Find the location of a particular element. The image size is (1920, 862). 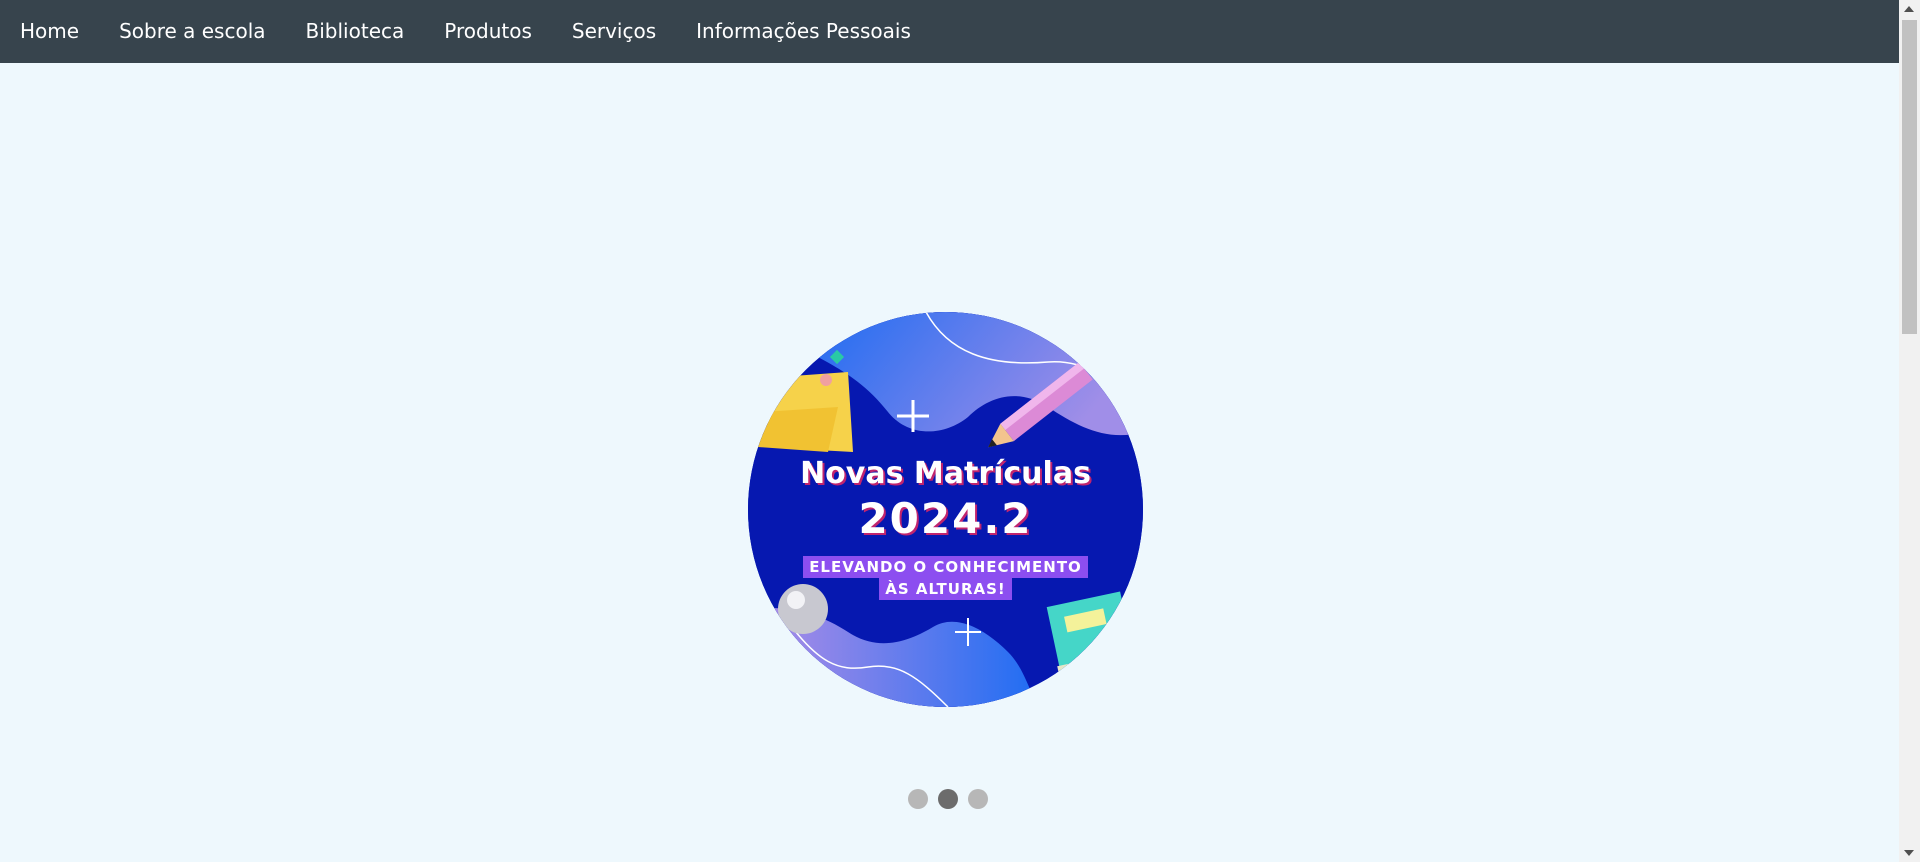

nav-item-about: Sobre a escola is located at coordinates (212, 31).